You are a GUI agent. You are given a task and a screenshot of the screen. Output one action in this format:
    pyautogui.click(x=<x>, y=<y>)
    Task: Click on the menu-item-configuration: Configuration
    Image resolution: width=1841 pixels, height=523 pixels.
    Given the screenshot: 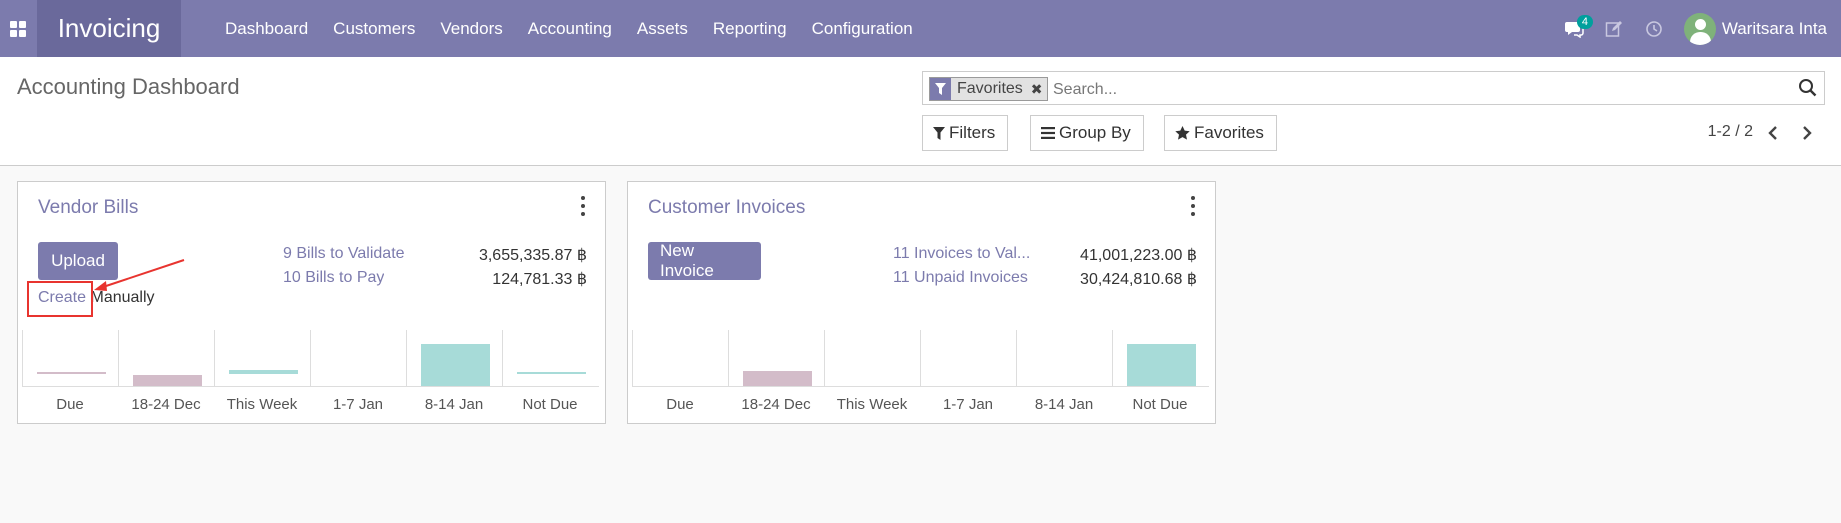 What is the action you would take?
    pyautogui.click(x=862, y=29)
    